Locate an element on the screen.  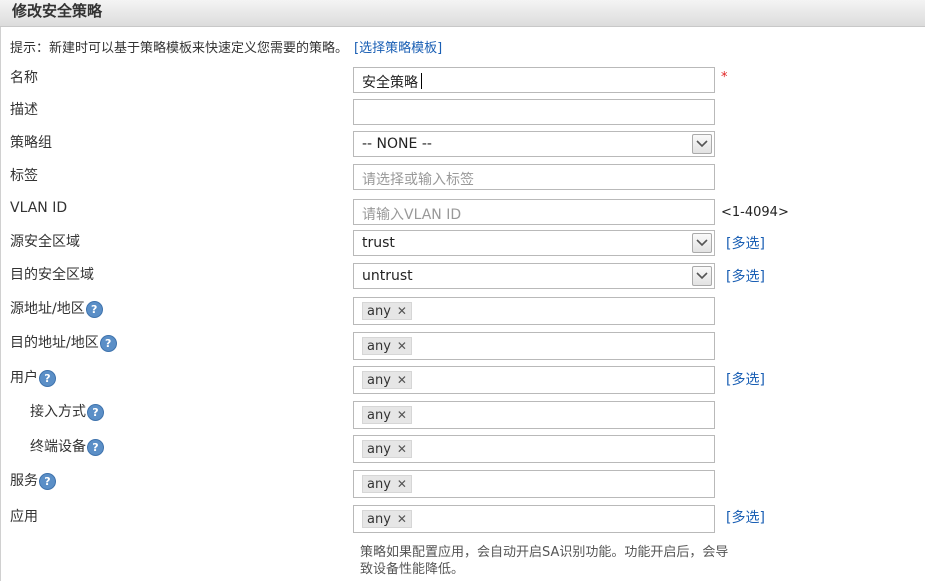
service-label: 服务? is located at coordinates (33, 480).